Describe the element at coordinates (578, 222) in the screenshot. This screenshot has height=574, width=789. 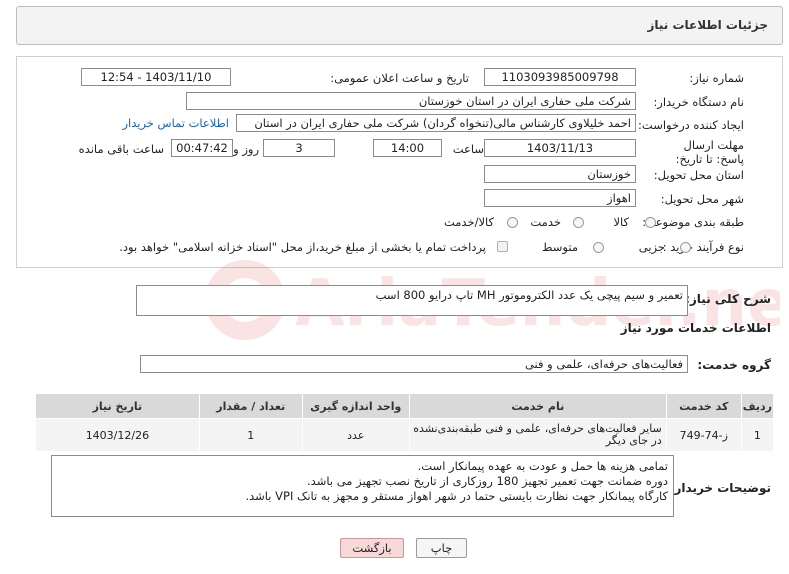
I see `category-radio-service` at that location.